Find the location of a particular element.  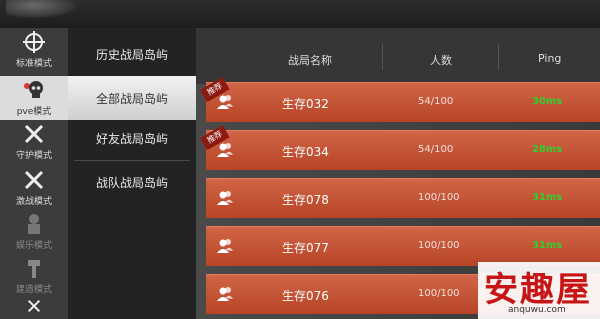

ping-value: 30ms is located at coordinates (547, 101).